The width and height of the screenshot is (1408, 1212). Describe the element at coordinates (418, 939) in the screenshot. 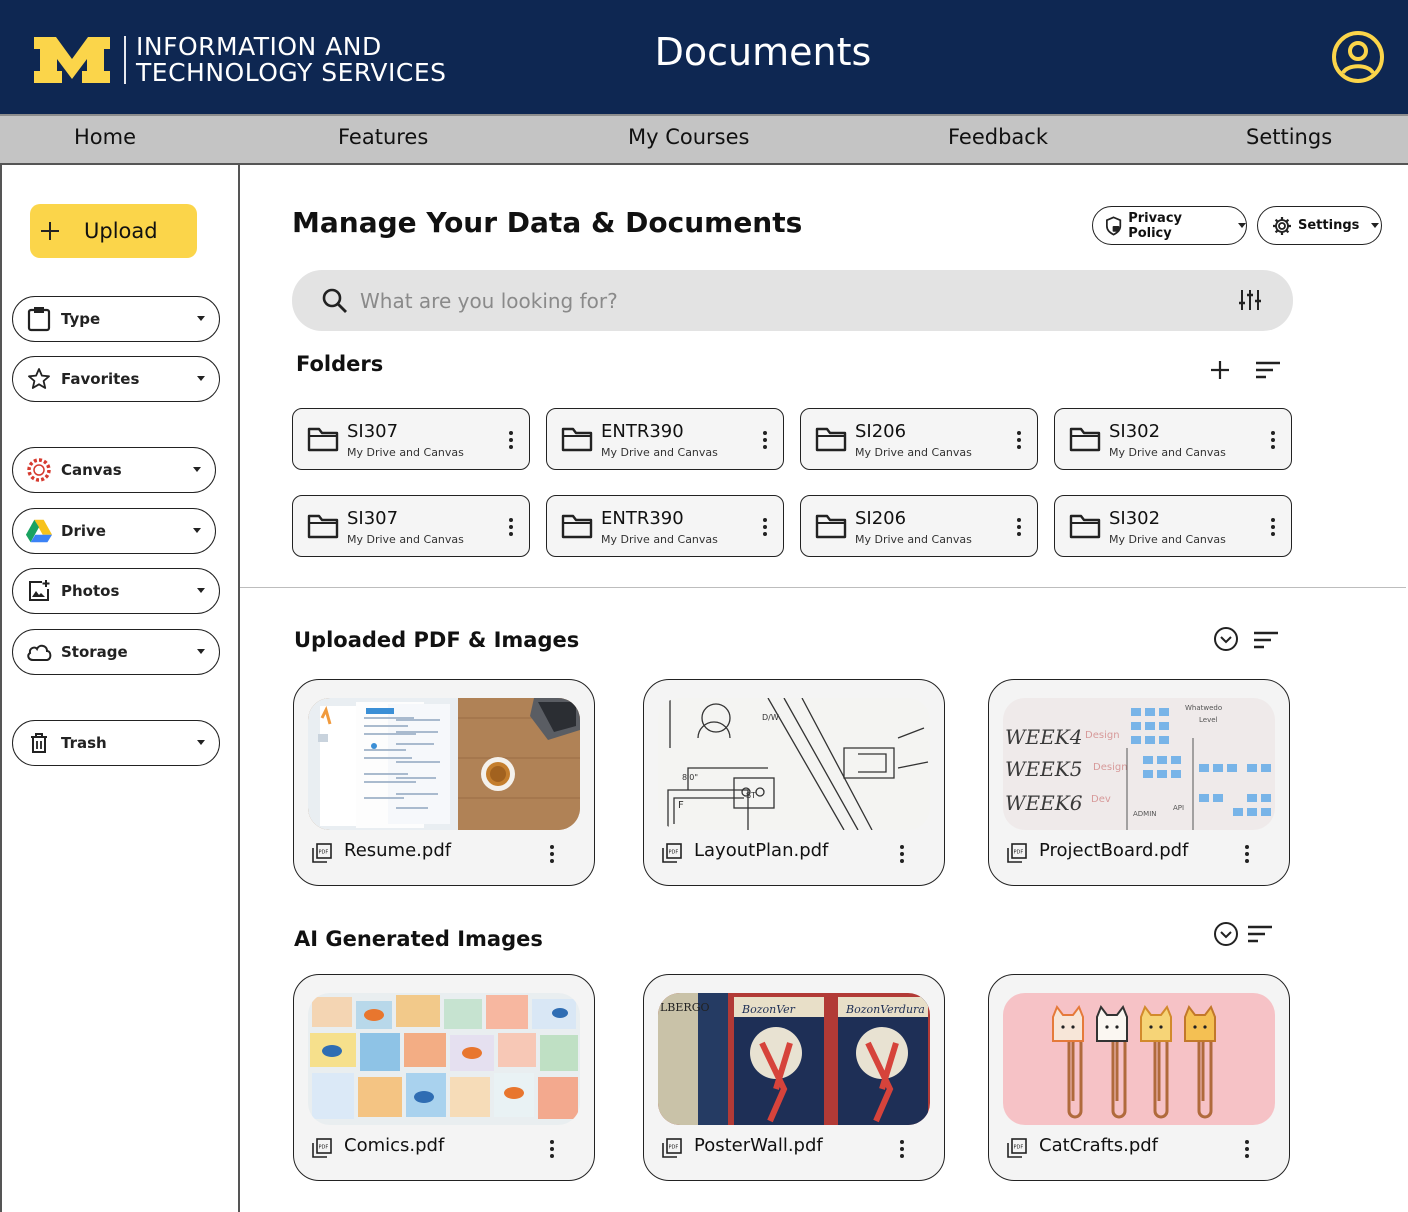

I see `ai-images-heading: AI Generated Images` at that location.